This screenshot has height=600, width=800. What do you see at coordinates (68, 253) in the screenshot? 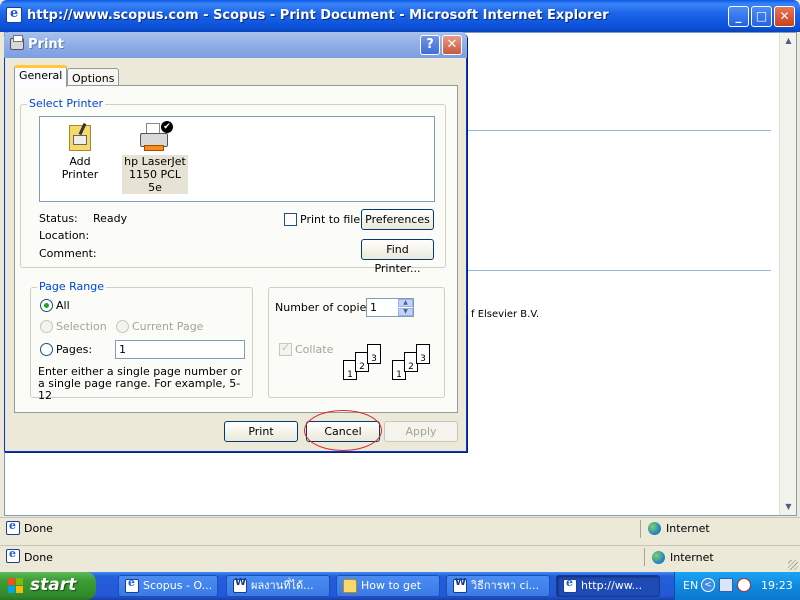
I see `comment-label: Comment:` at bounding box center [68, 253].